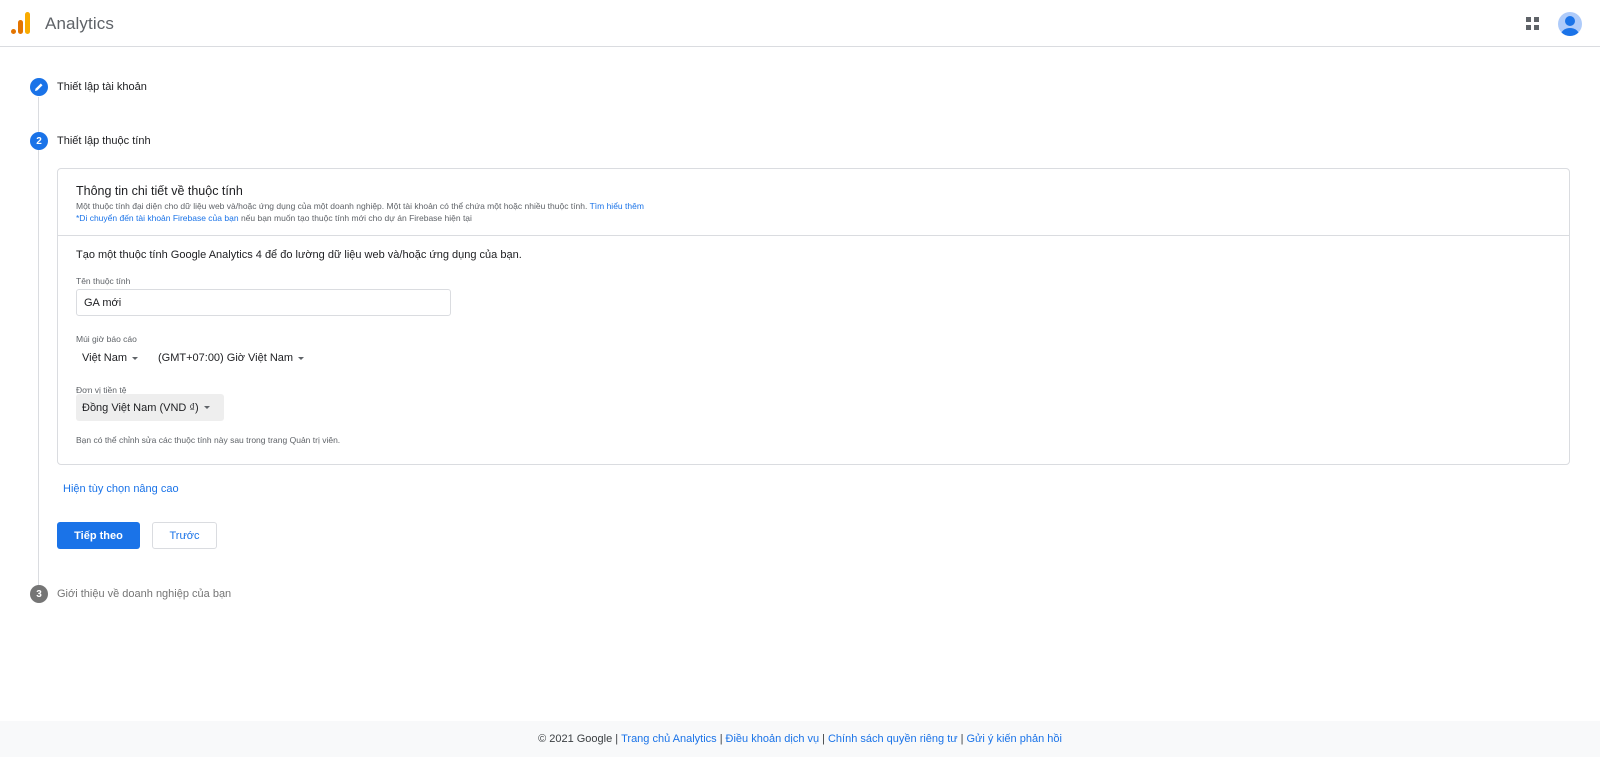  I want to click on footer-link-privacy: Chính sách quyền riêng tư, so click(893, 739).